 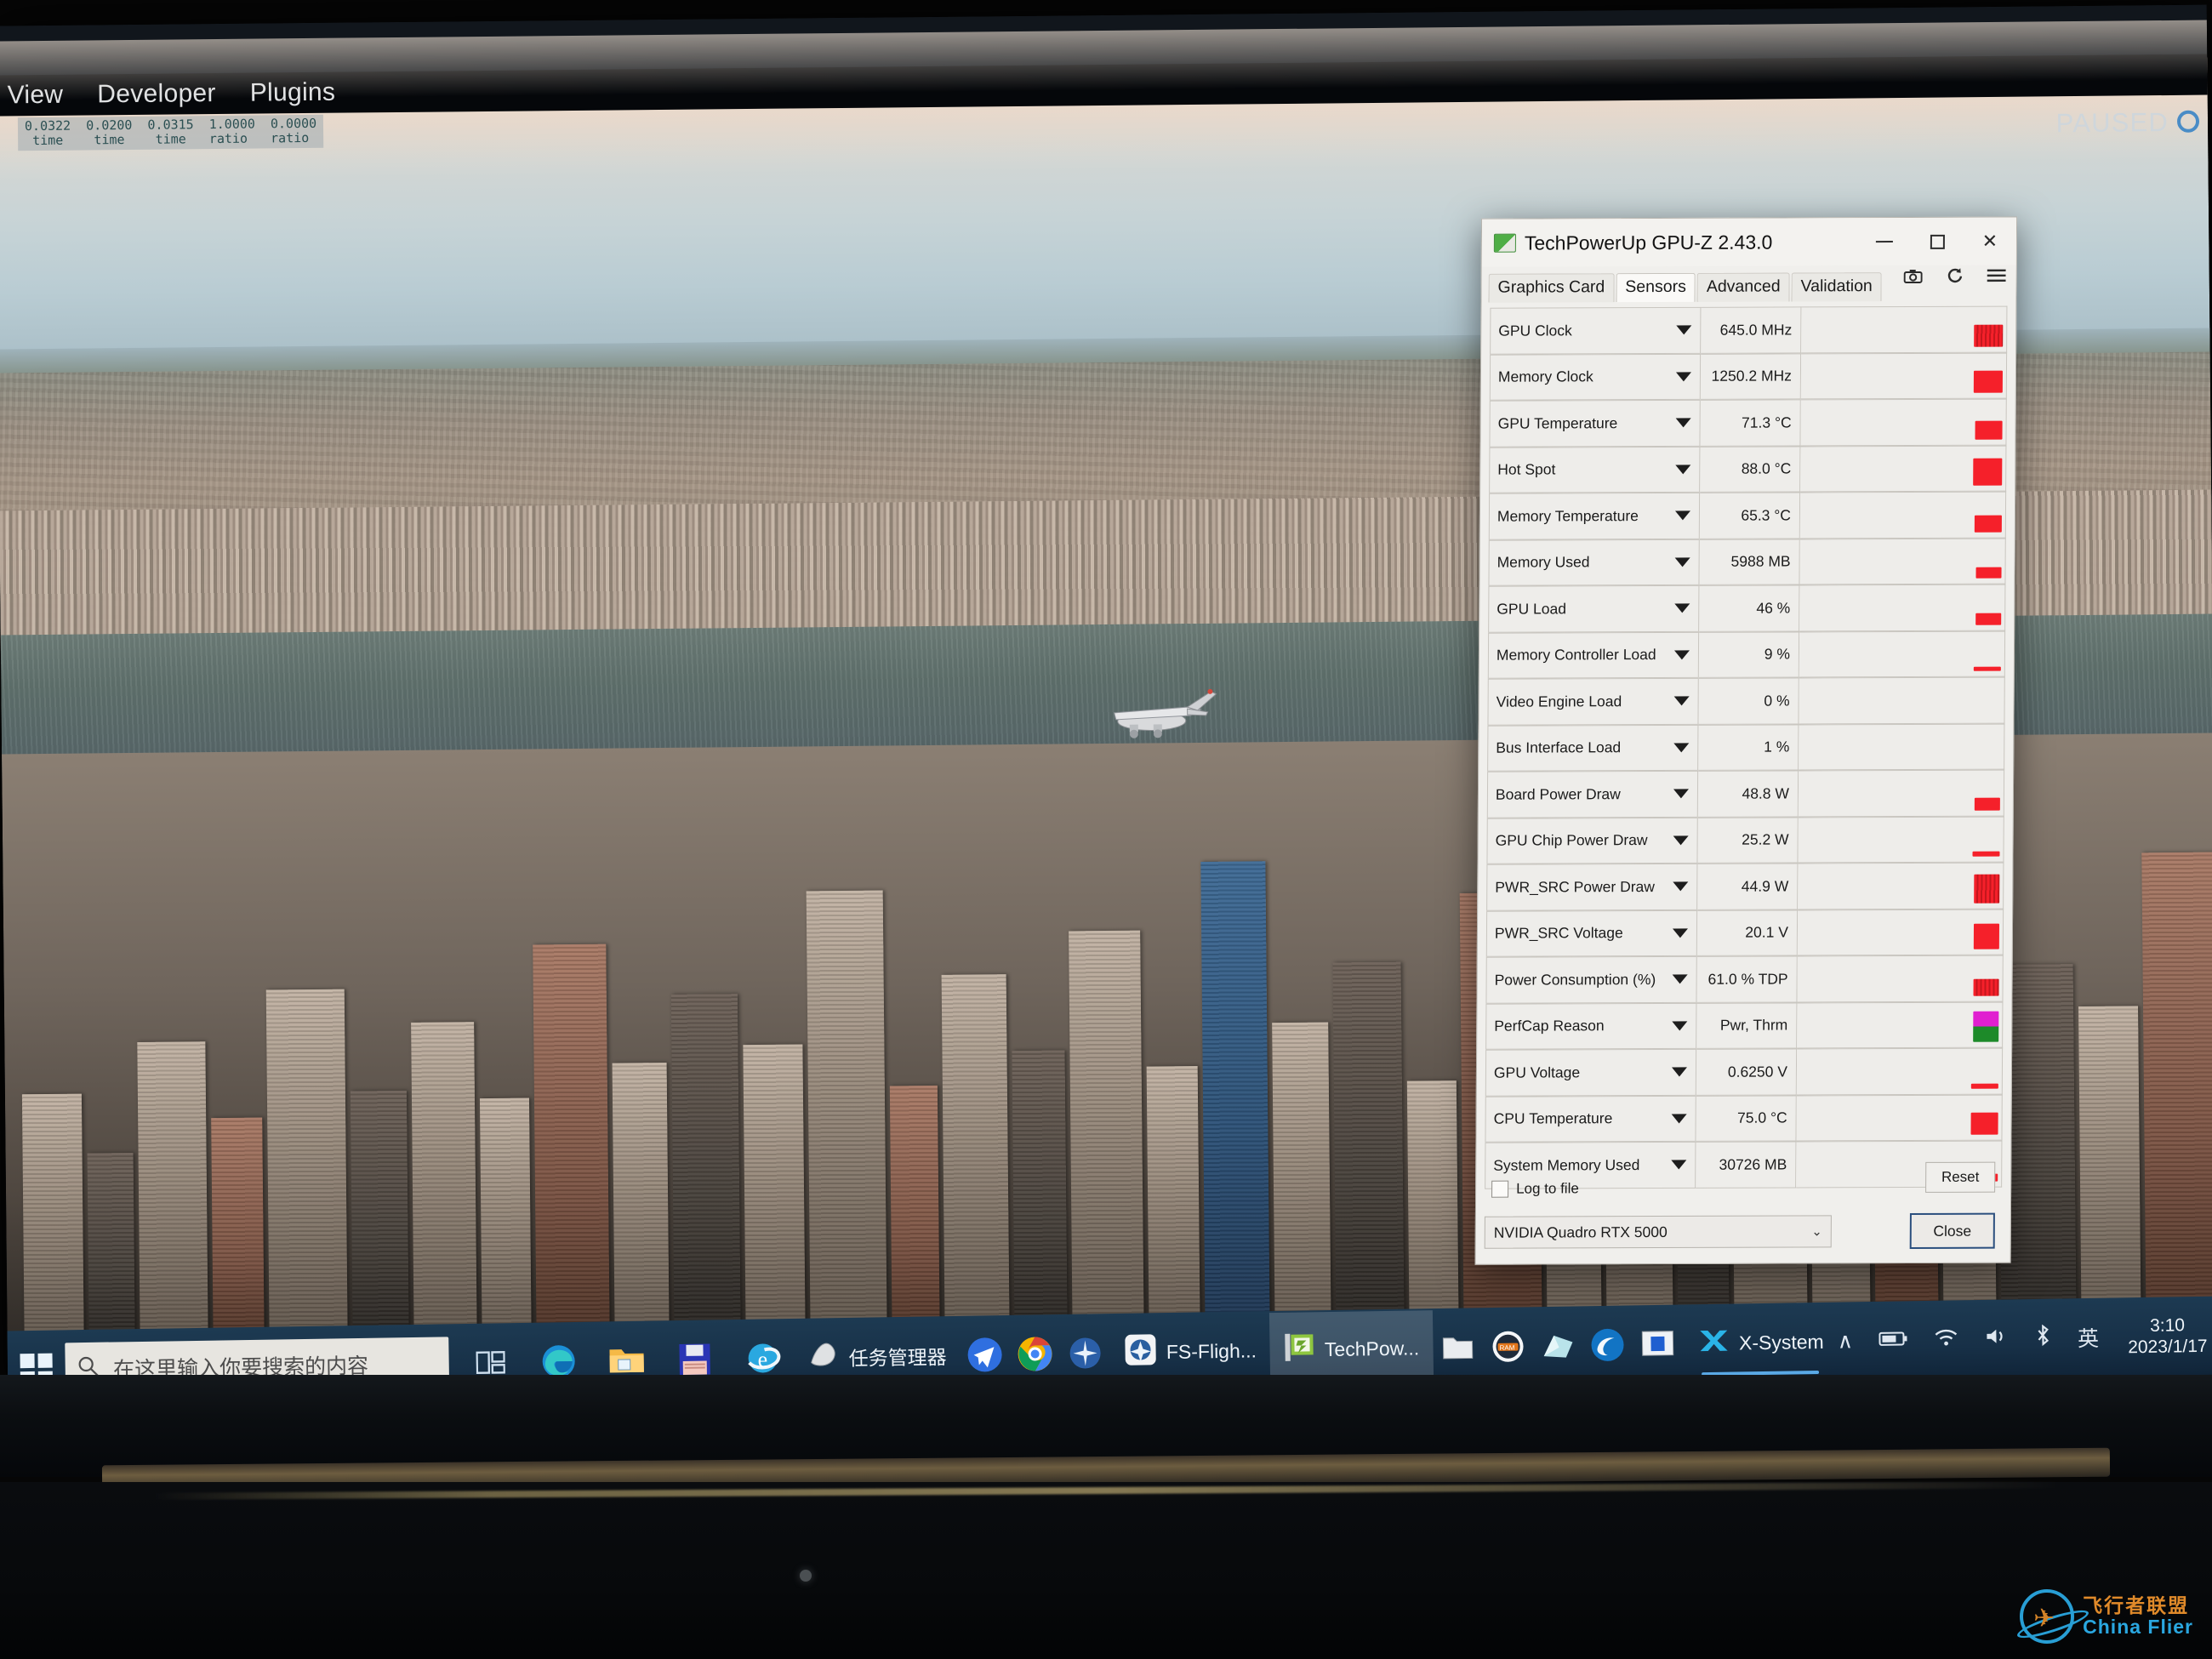 I want to click on sensor-row: Memory Temperature 65.3 °C, so click(x=1747, y=515).